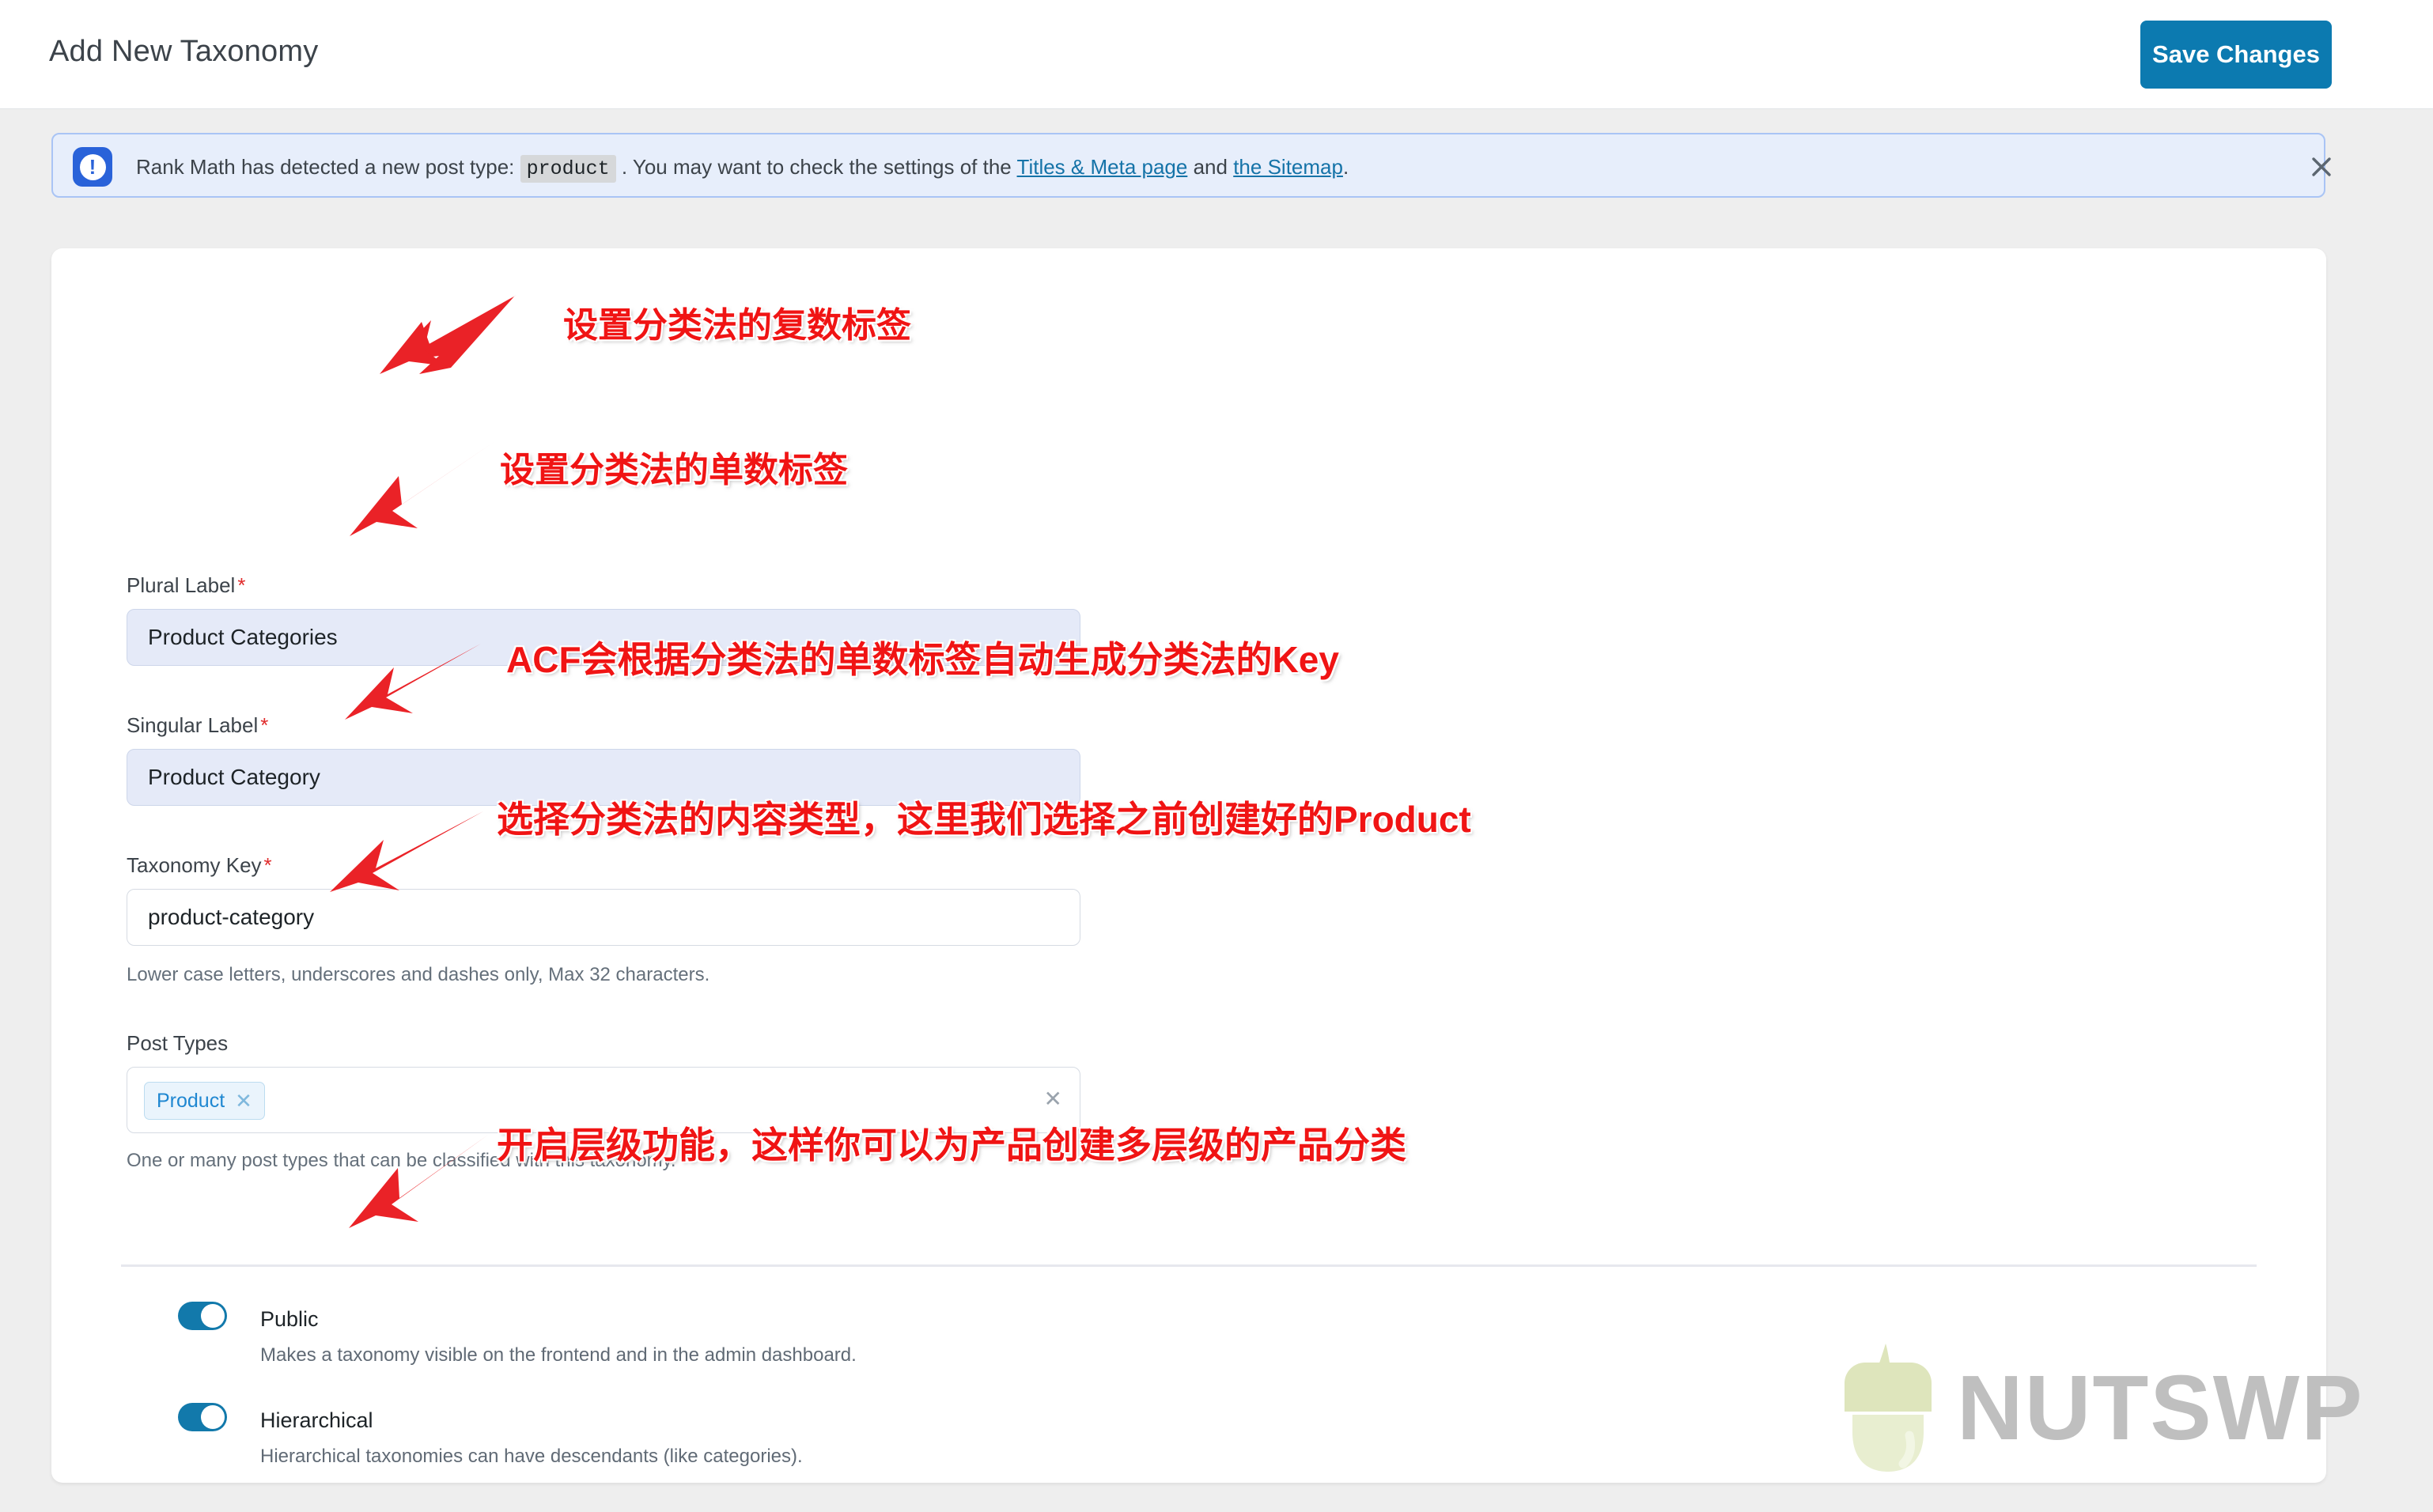  What do you see at coordinates (243, 1101) in the screenshot?
I see `close-icon: ✕` at bounding box center [243, 1101].